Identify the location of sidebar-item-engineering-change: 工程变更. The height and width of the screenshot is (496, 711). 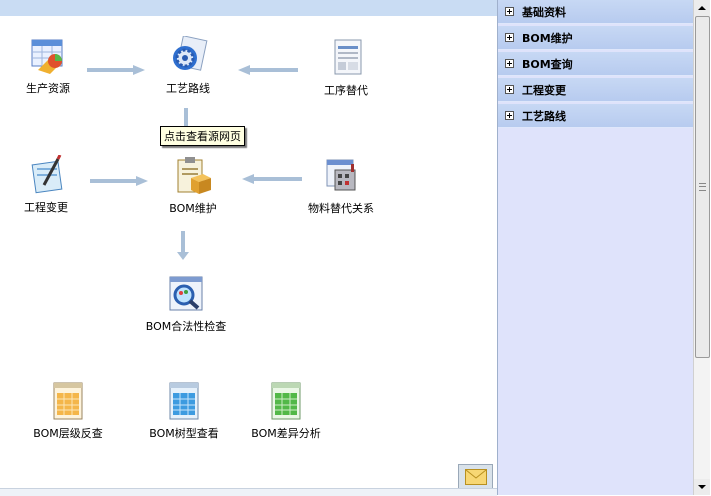
(596, 90).